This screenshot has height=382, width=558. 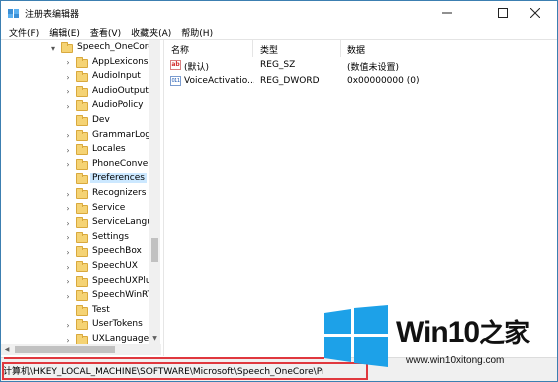 I want to click on tree-item: › AudioOutput, so click(x=76, y=92).